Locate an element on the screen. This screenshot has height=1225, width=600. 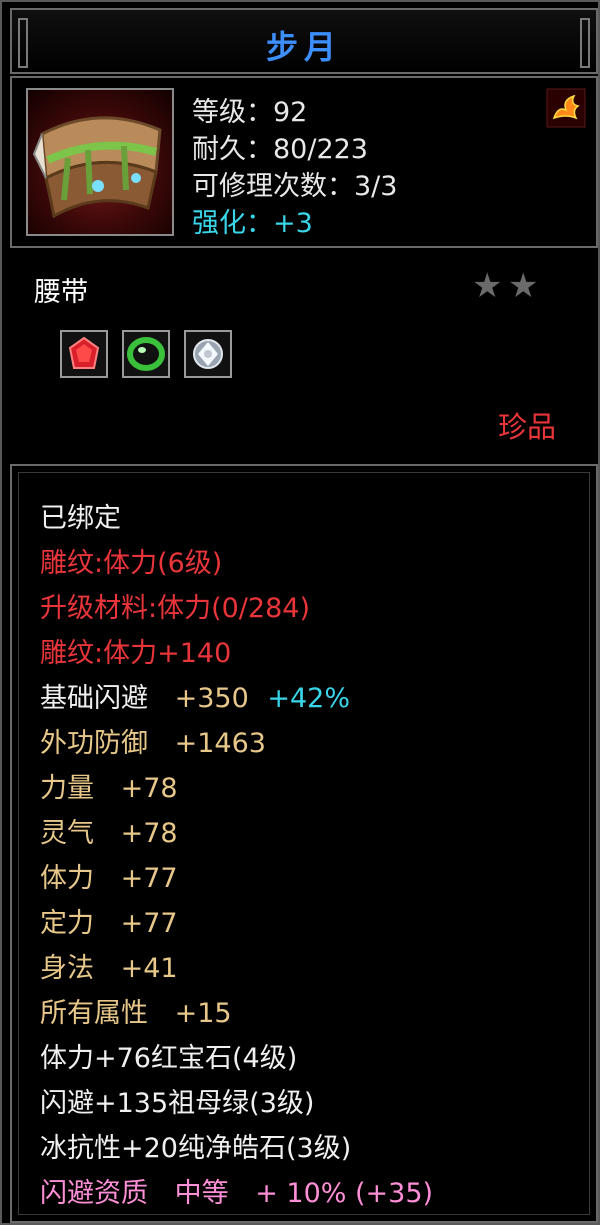
aptitude-value: + 10% (+35) is located at coordinates (344, 1193).